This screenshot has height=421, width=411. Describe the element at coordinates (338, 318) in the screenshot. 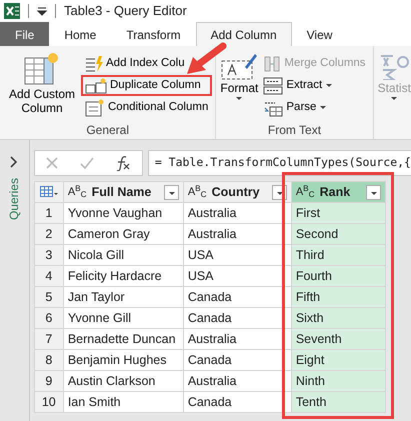

I see `table-cell: Sixth` at that location.